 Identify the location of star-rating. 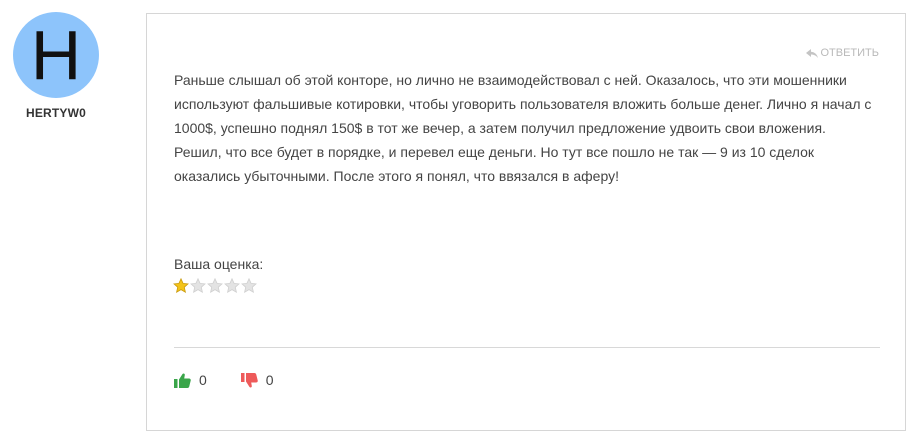
(215, 285).